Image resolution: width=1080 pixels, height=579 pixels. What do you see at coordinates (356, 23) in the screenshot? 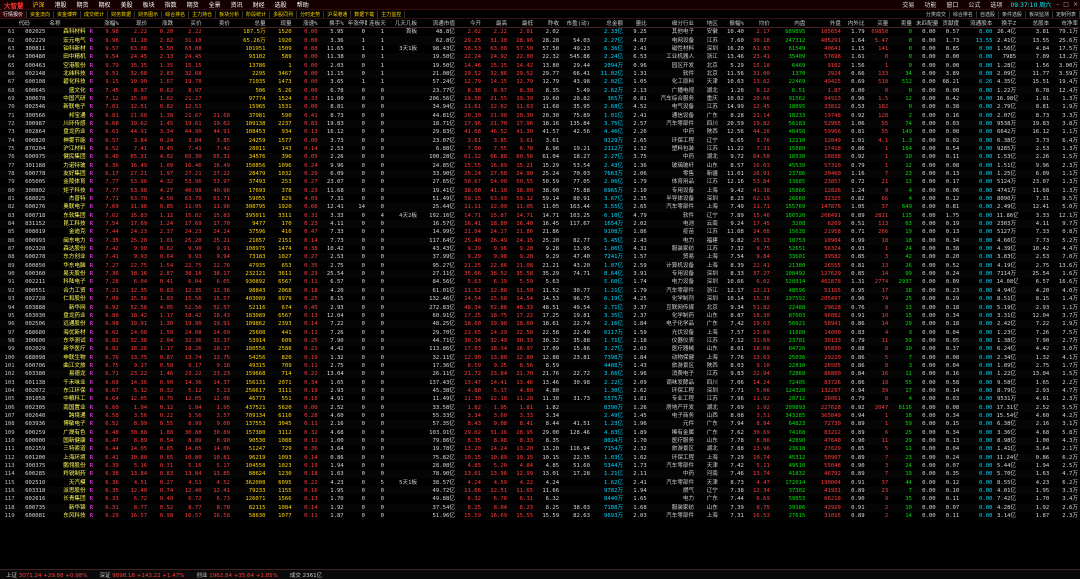
I see `column-header: 年涨停数` at bounding box center [356, 23].